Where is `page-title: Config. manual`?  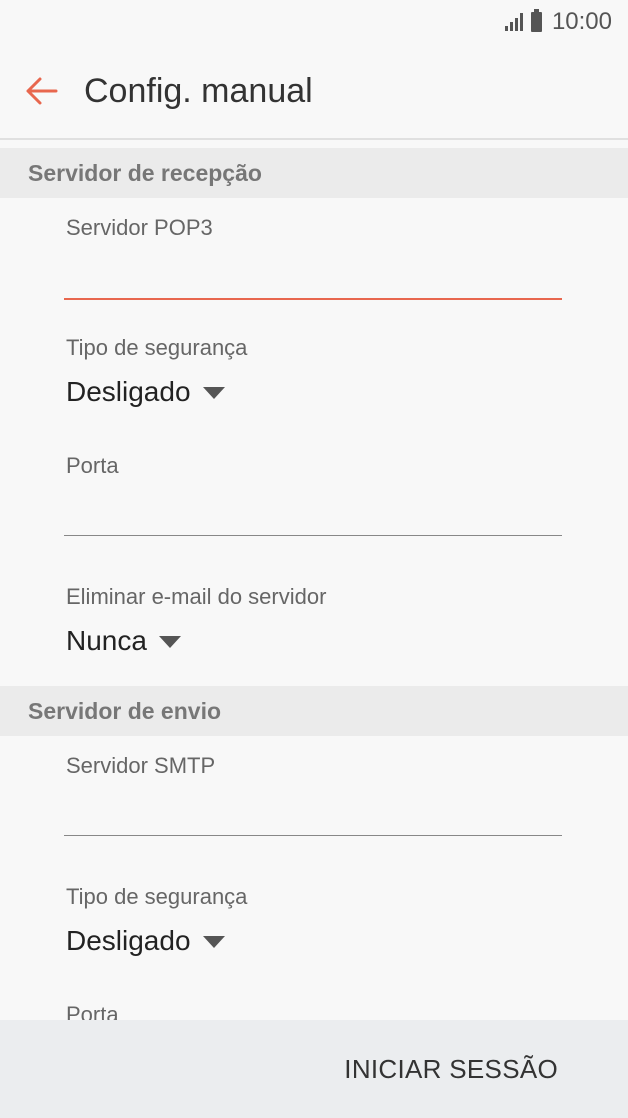
page-title: Config. manual is located at coordinates (198, 90).